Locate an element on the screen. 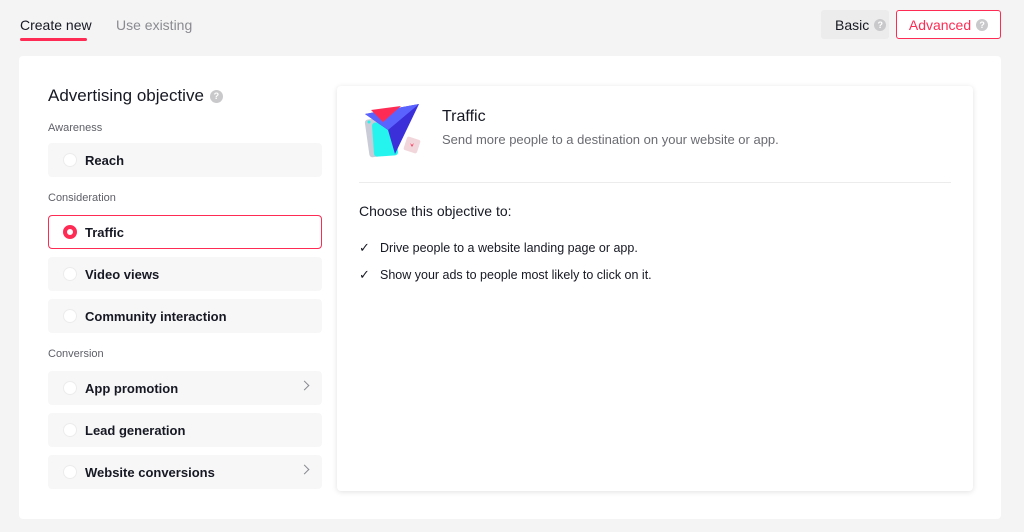  radio-button-selected is located at coordinates (70, 232).